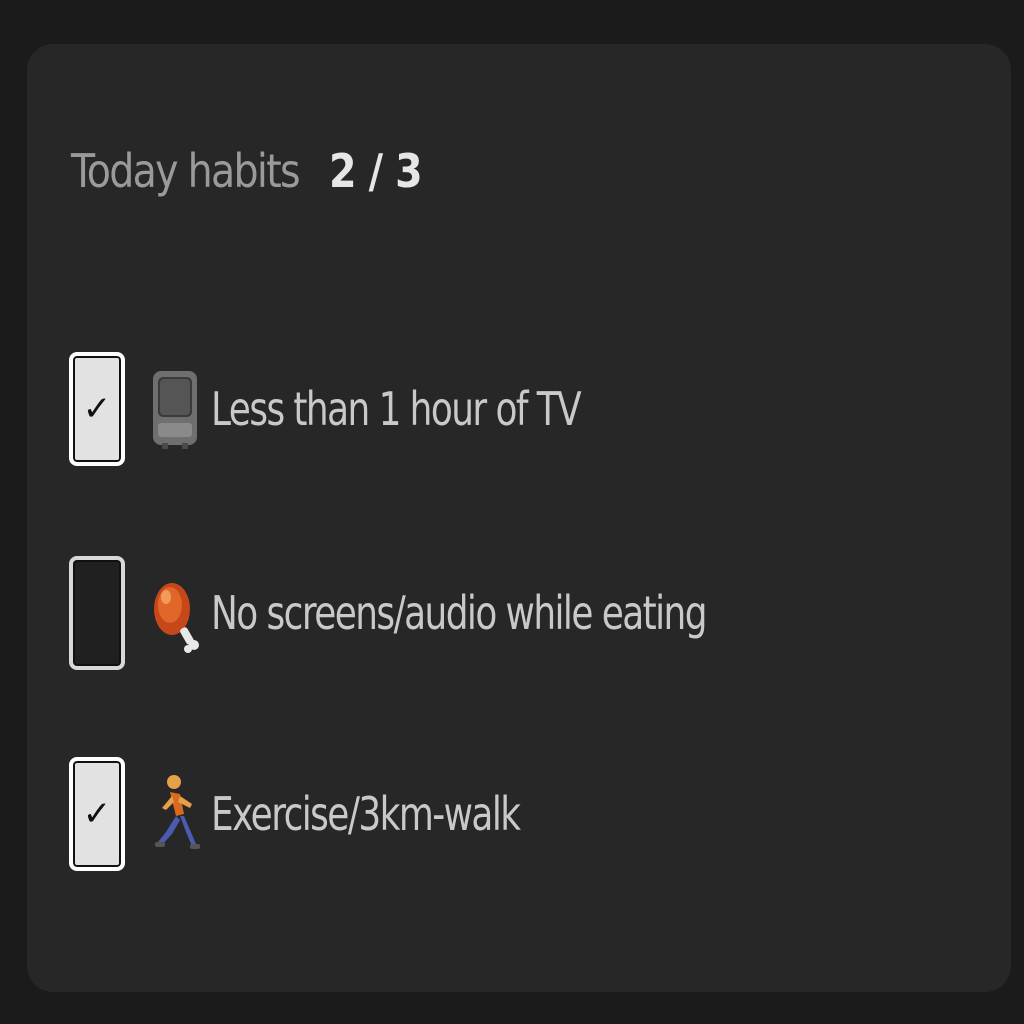 The width and height of the screenshot is (1024, 1024). I want to click on habit-checkbox-eating, so click(97, 613).